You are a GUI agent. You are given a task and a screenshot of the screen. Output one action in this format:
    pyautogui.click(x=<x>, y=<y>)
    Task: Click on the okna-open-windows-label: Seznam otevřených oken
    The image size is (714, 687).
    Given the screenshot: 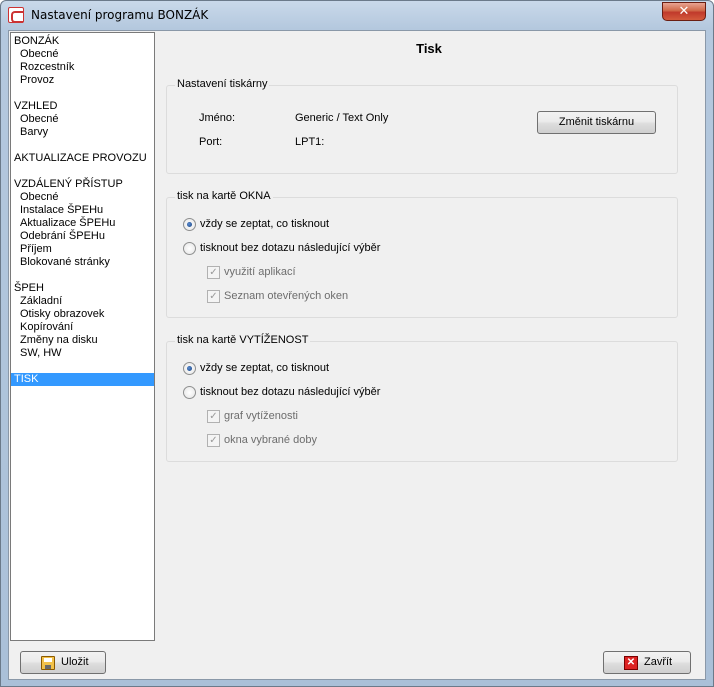 What is the action you would take?
    pyautogui.click(x=286, y=296)
    